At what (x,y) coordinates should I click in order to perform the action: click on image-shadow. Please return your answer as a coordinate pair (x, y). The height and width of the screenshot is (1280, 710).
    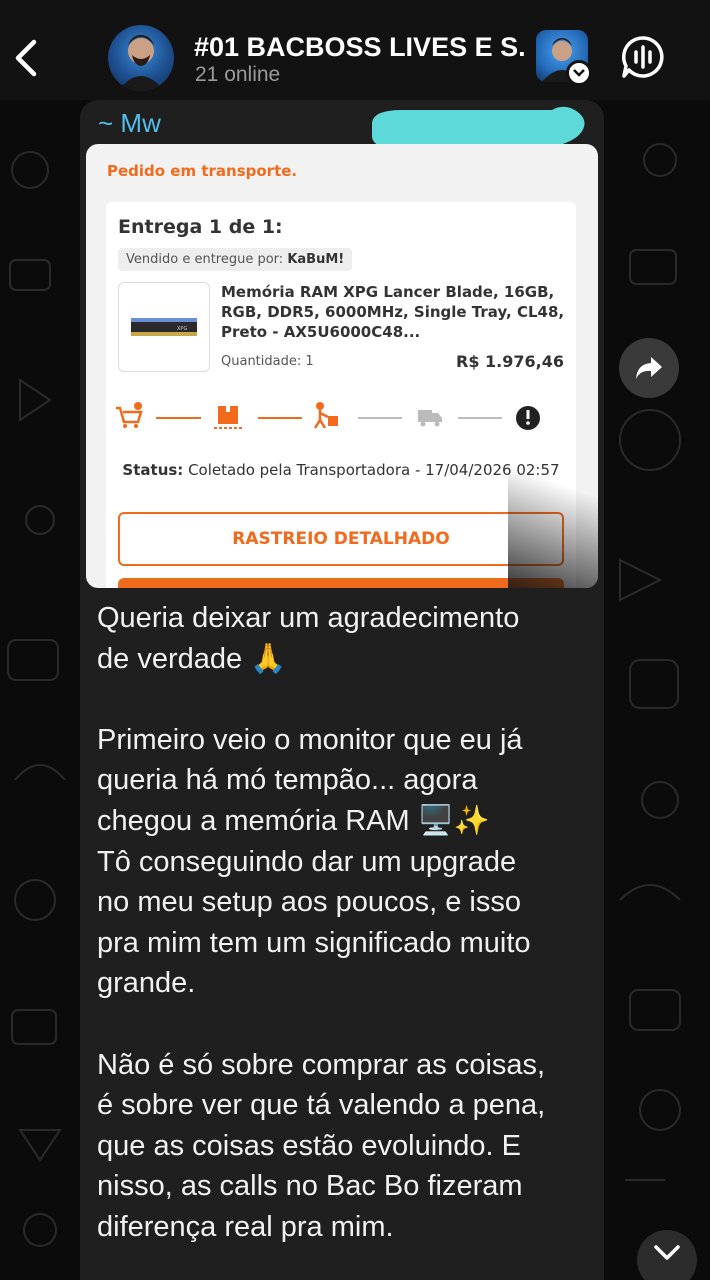
    Looking at the image, I should click on (553, 516).